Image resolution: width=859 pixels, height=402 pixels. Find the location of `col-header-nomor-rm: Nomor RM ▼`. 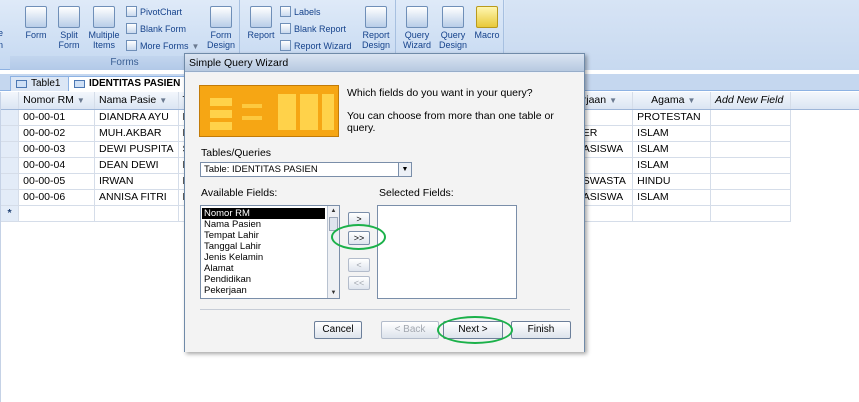

col-header-nomor-rm: Nomor RM ▼ is located at coordinates (57, 101).